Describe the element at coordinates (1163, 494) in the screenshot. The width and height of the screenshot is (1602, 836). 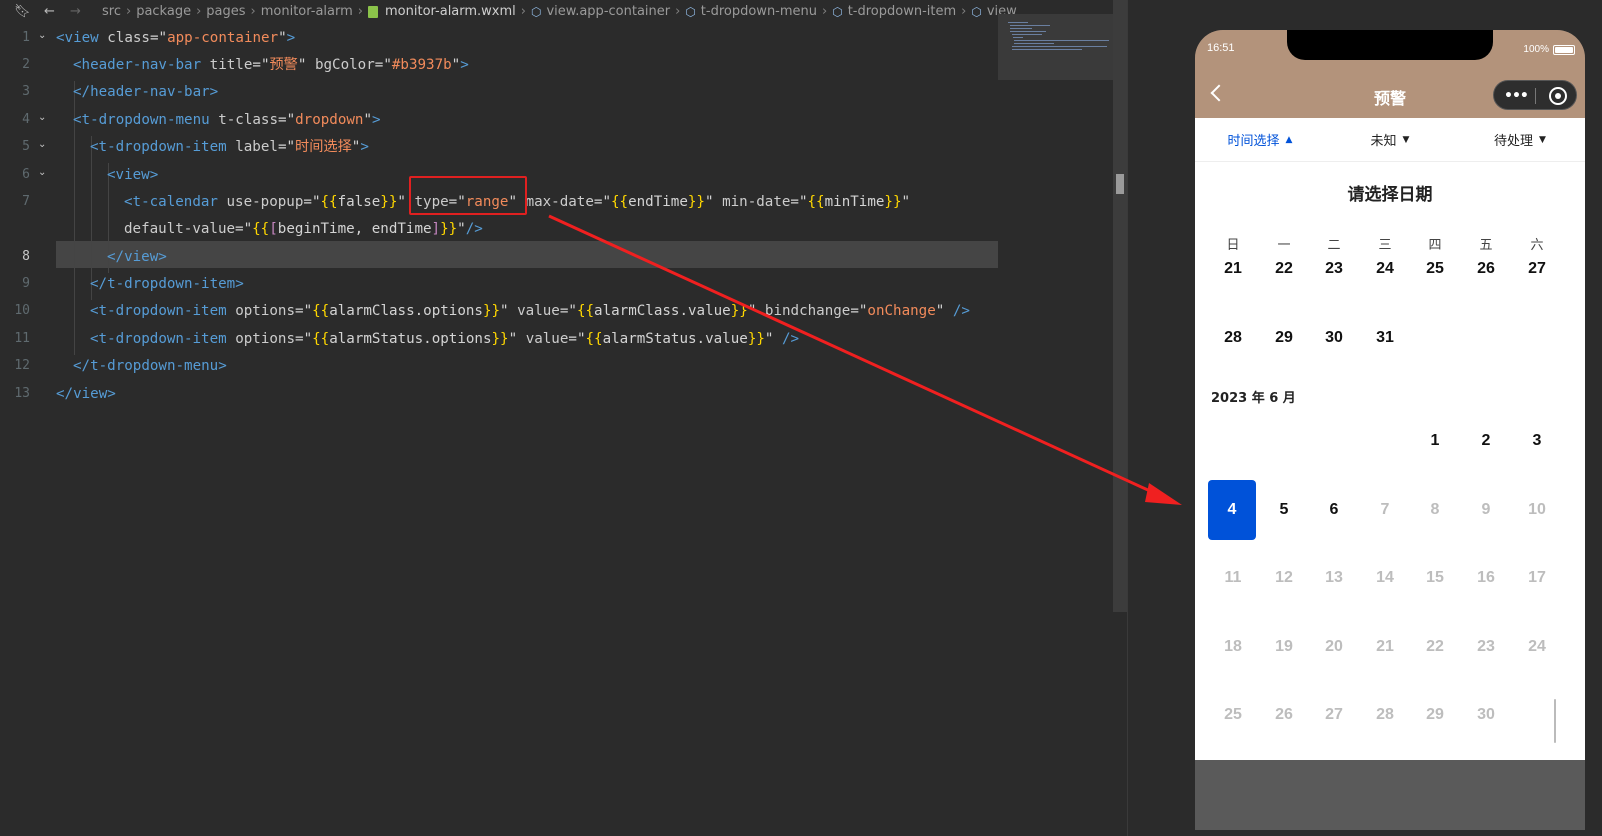
I see `arrow-head` at that location.